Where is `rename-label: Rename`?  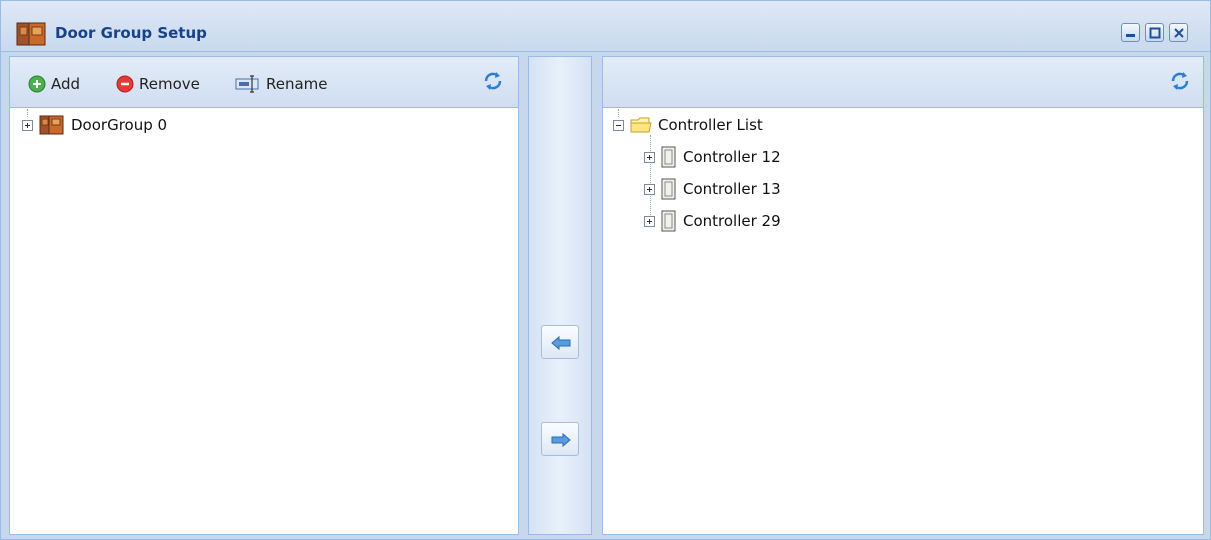 rename-label: Rename is located at coordinates (297, 84).